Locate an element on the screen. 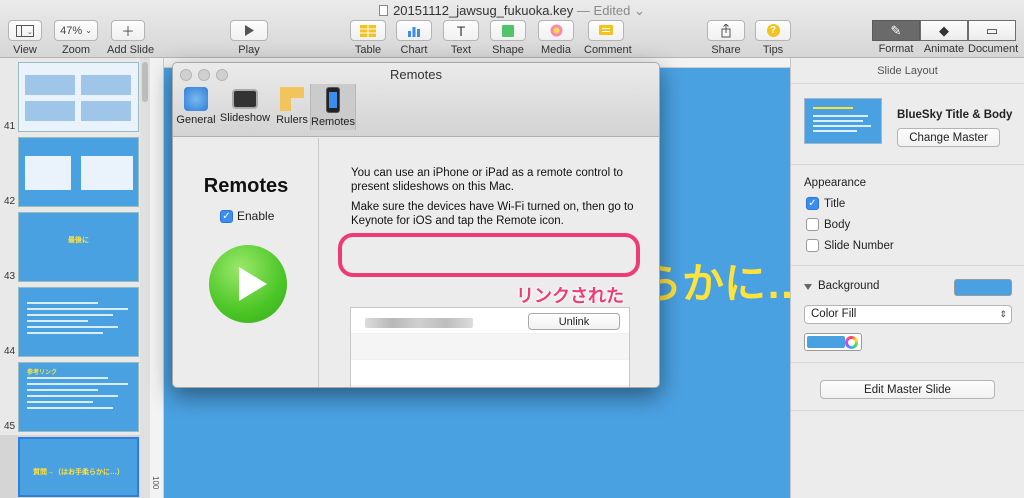 The width and height of the screenshot is (1024, 498). chart-button: Chart is located at coordinates (414, 38).